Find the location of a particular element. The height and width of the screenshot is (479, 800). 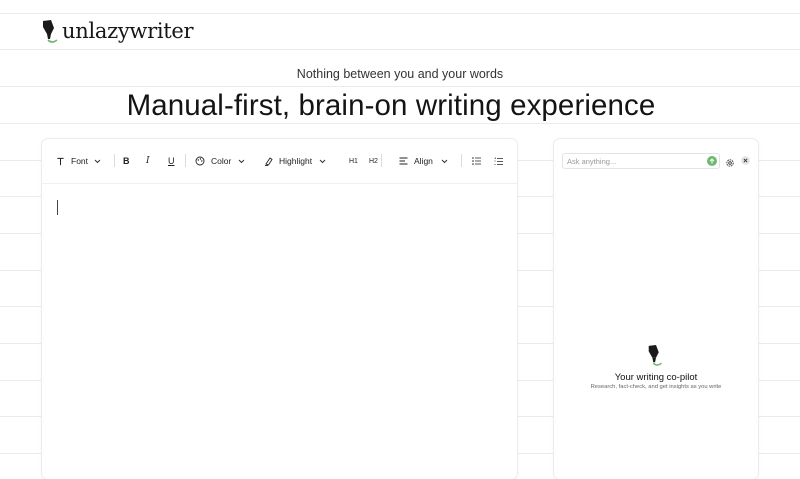

close-button is located at coordinates (745, 160).